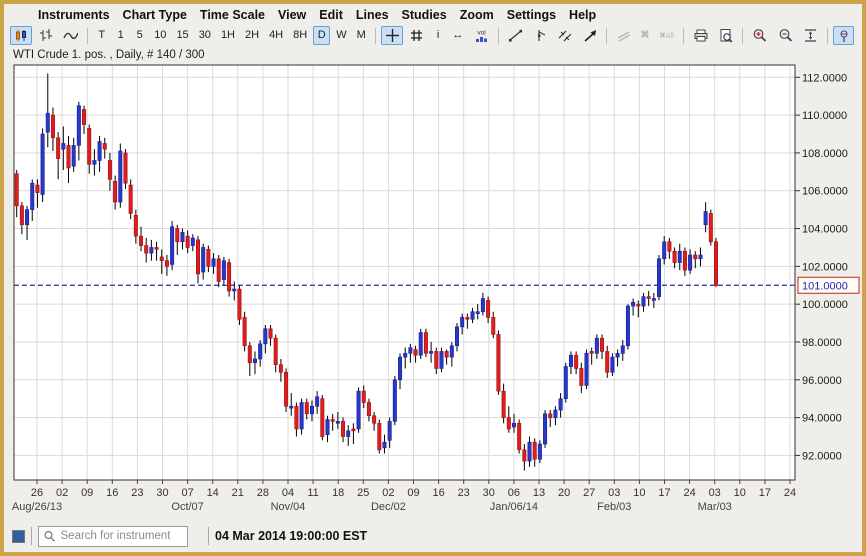 This screenshot has width=866, height=556. Describe the element at coordinates (759, 35) in the screenshot. I see `zoom-in-button` at that location.